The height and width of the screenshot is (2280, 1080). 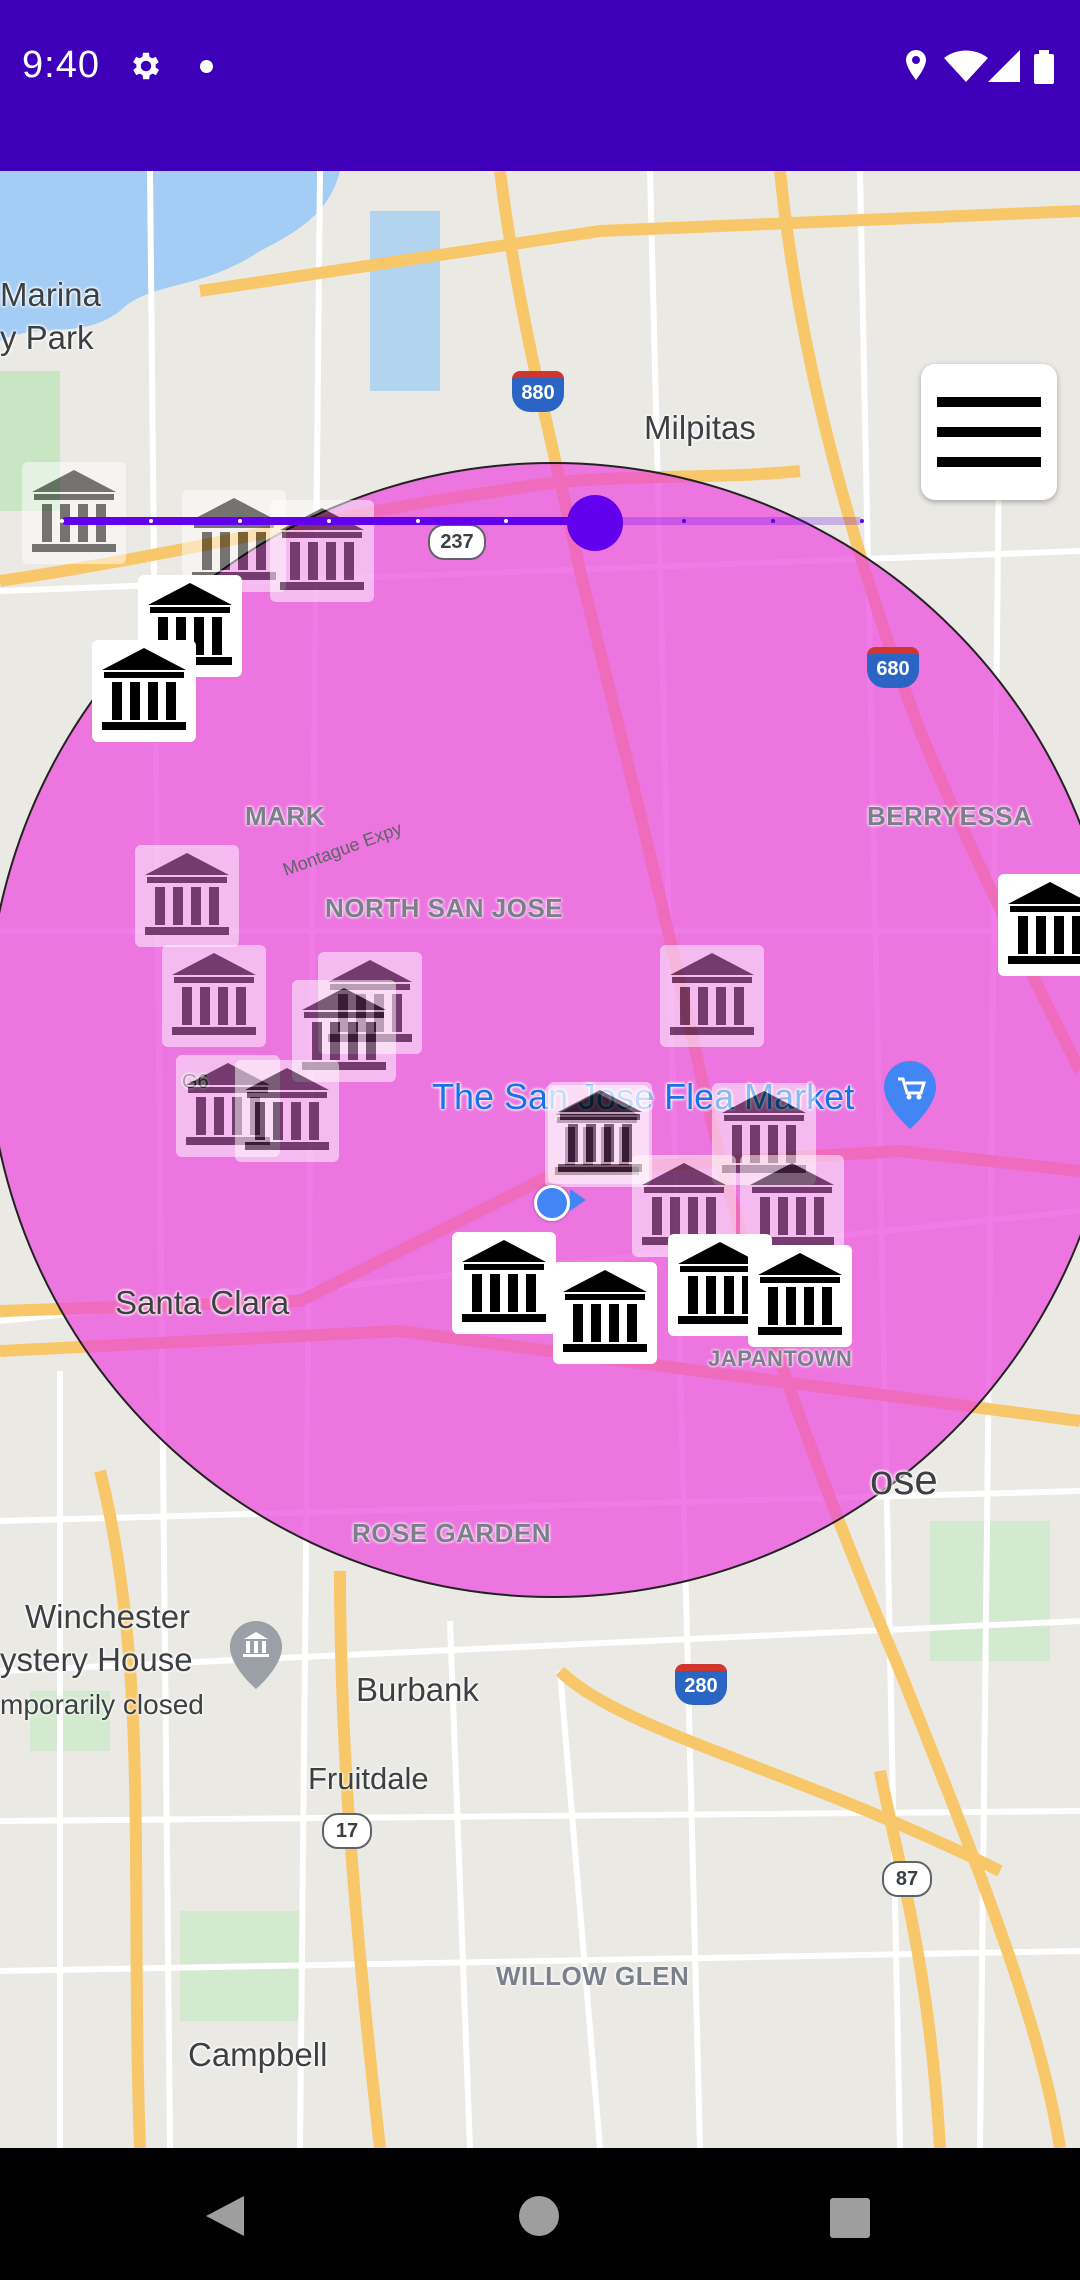 What do you see at coordinates (108, 1616) in the screenshot?
I see `map-label-winchester: Winchester` at bounding box center [108, 1616].